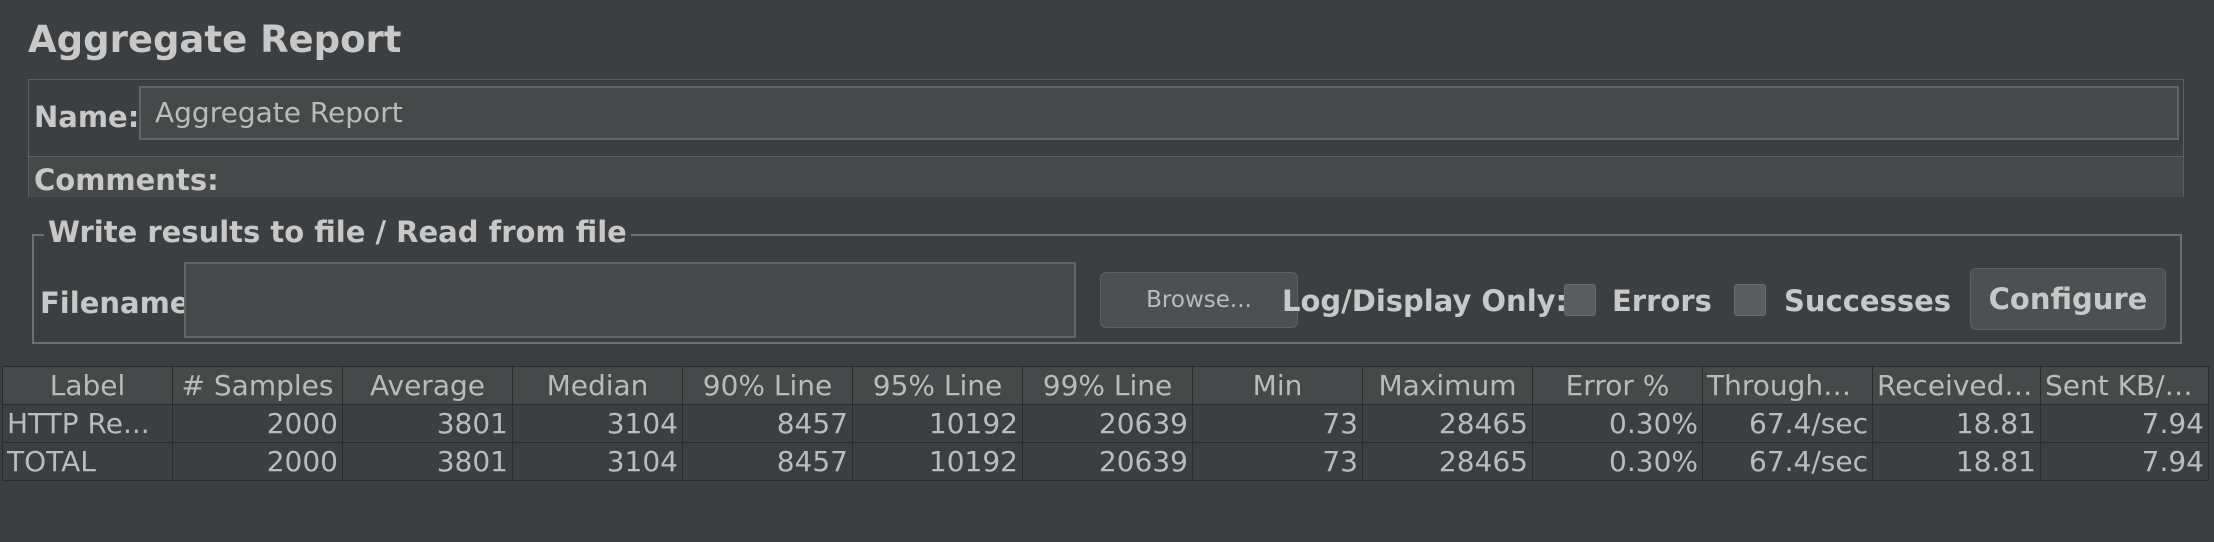  What do you see at coordinates (630, 300) in the screenshot?
I see `filename-input` at bounding box center [630, 300].